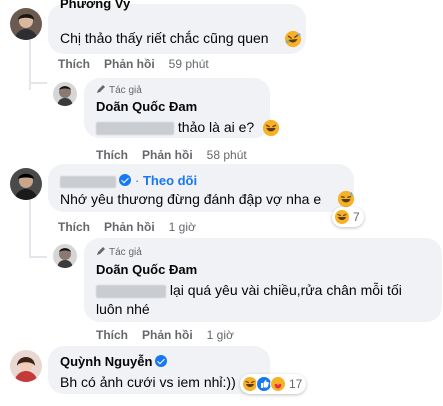 Image resolution: width=443 pixels, height=406 pixels. Describe the element at coordinates (189, 64) in the screenshot. I see `timestamp: 59 phút` at that location.